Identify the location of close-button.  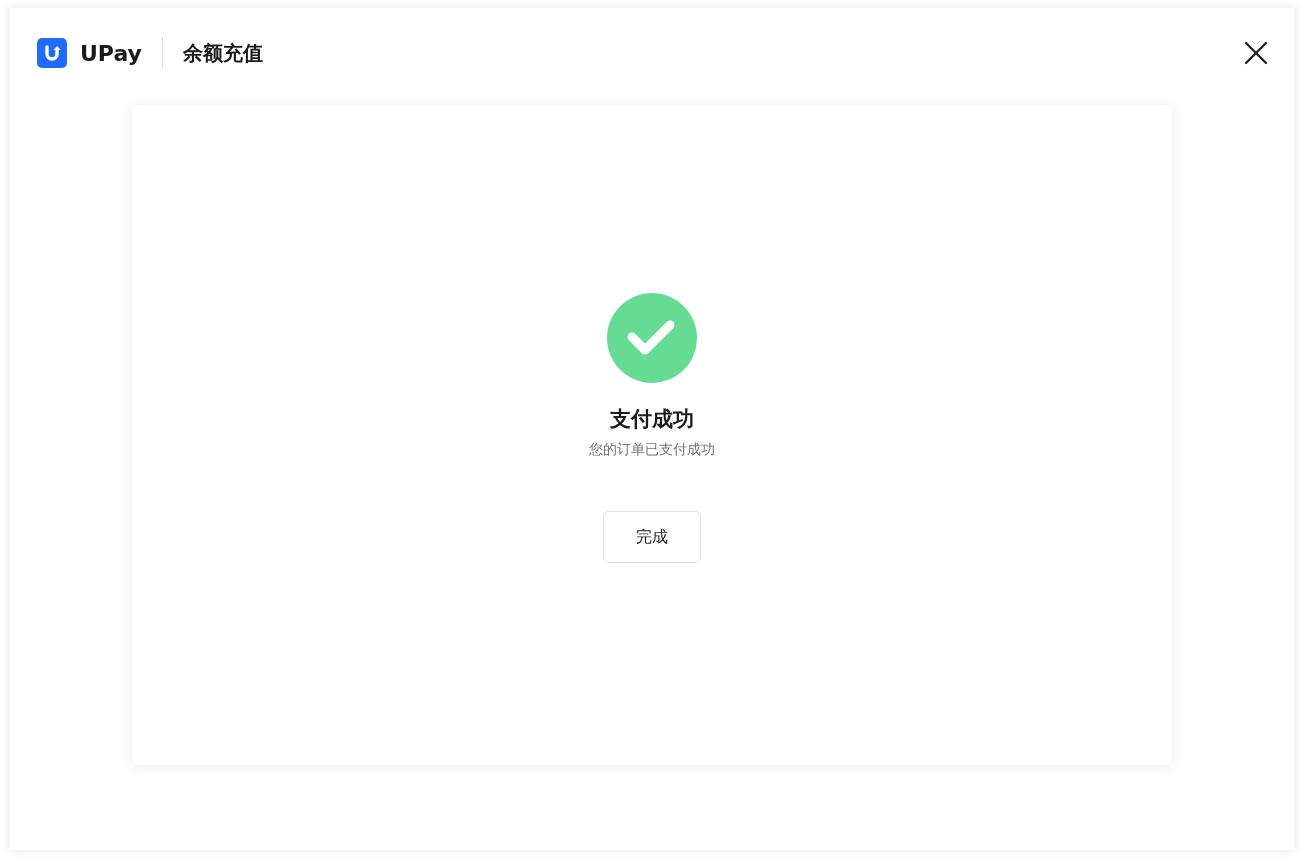
(1256, 53).